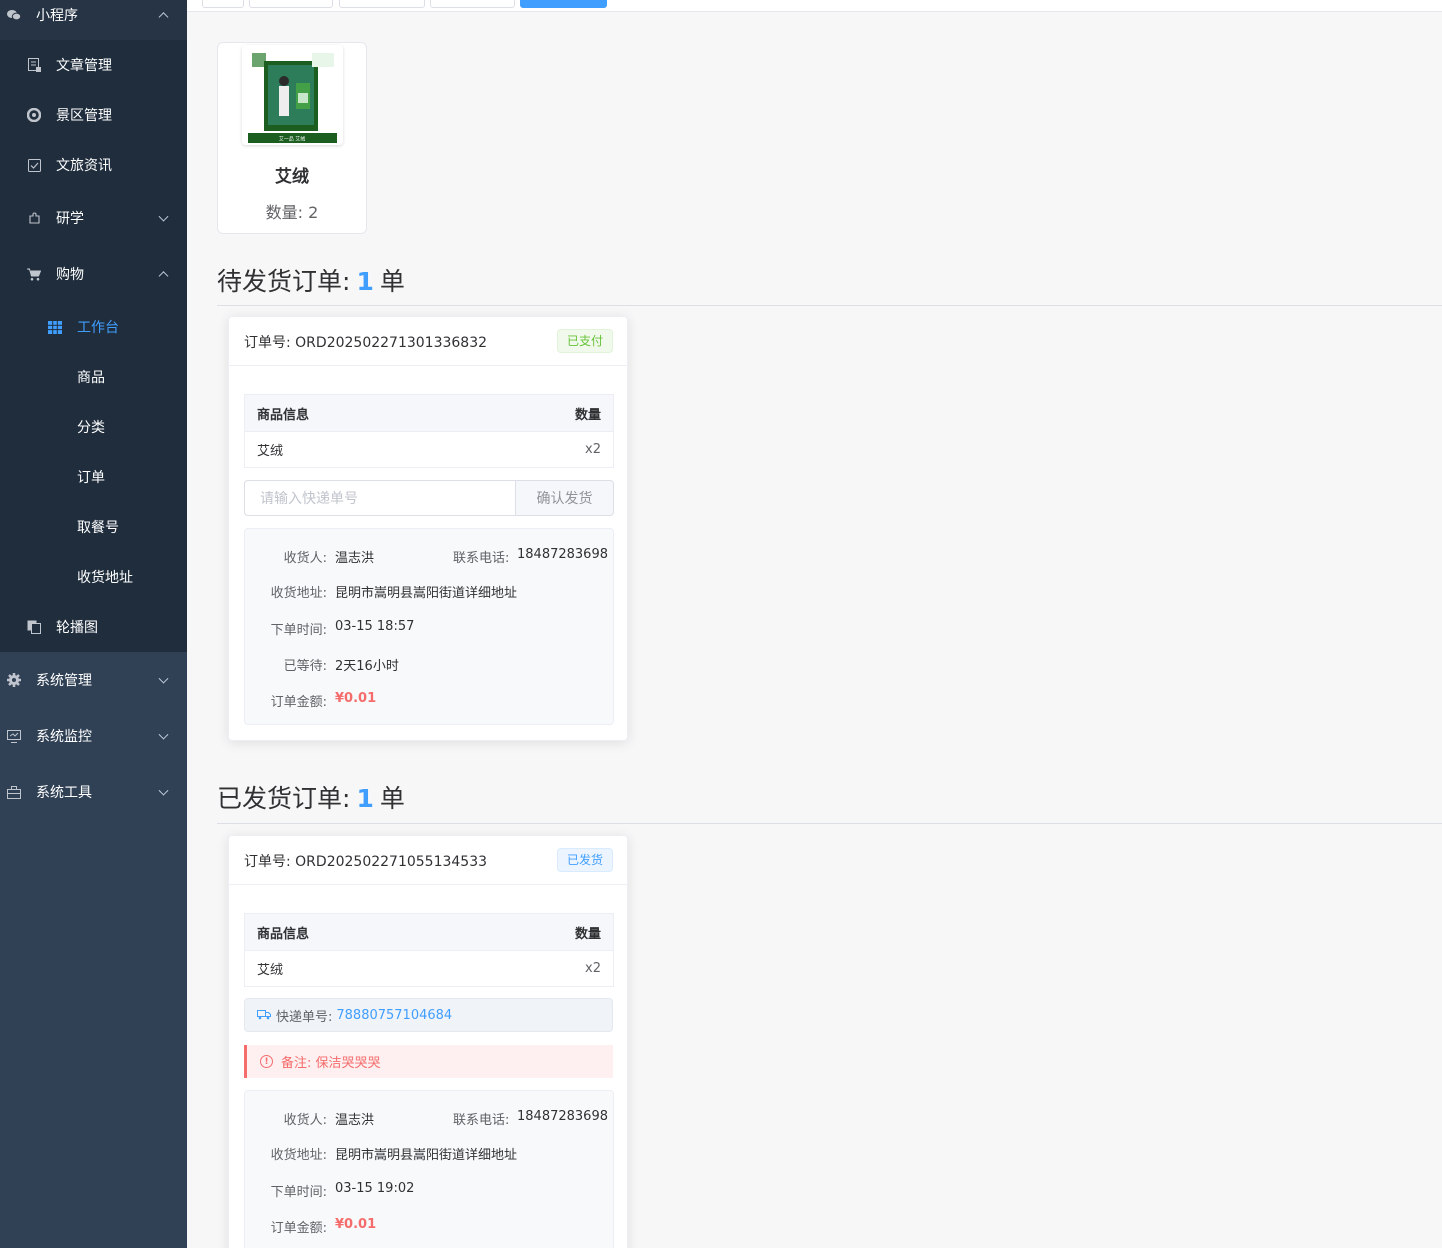 Image resolution: width=1442 pixels, height=1248 pixels. Describe the element at coordinates (84, 166) in the screenshot. I see `sidebar-item-label: 文旅资讯` at that location.